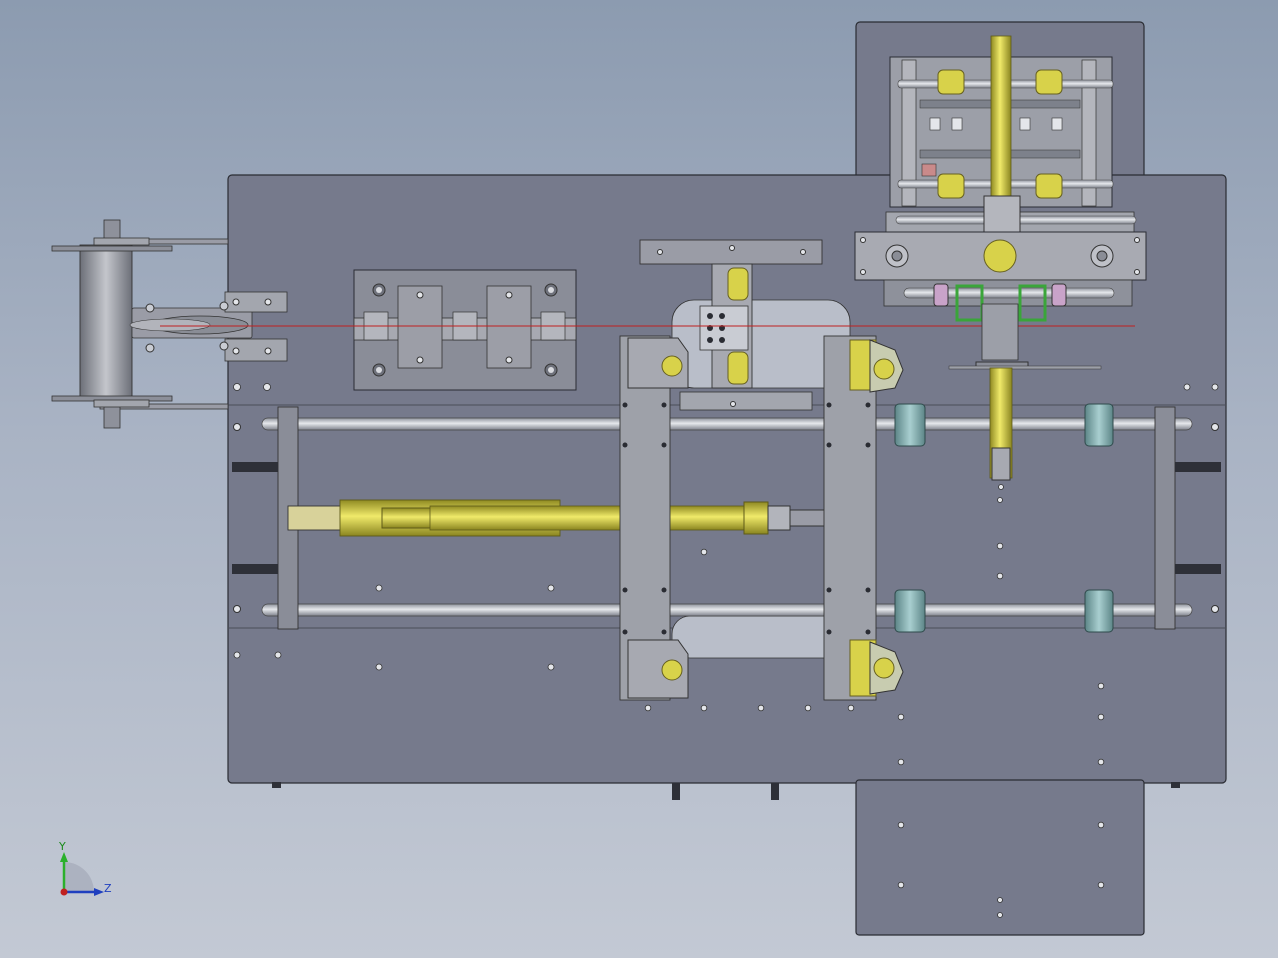 This screenshot has height=958, width=1278. I want to click on axis-z-label: Z, so click(108, 888).